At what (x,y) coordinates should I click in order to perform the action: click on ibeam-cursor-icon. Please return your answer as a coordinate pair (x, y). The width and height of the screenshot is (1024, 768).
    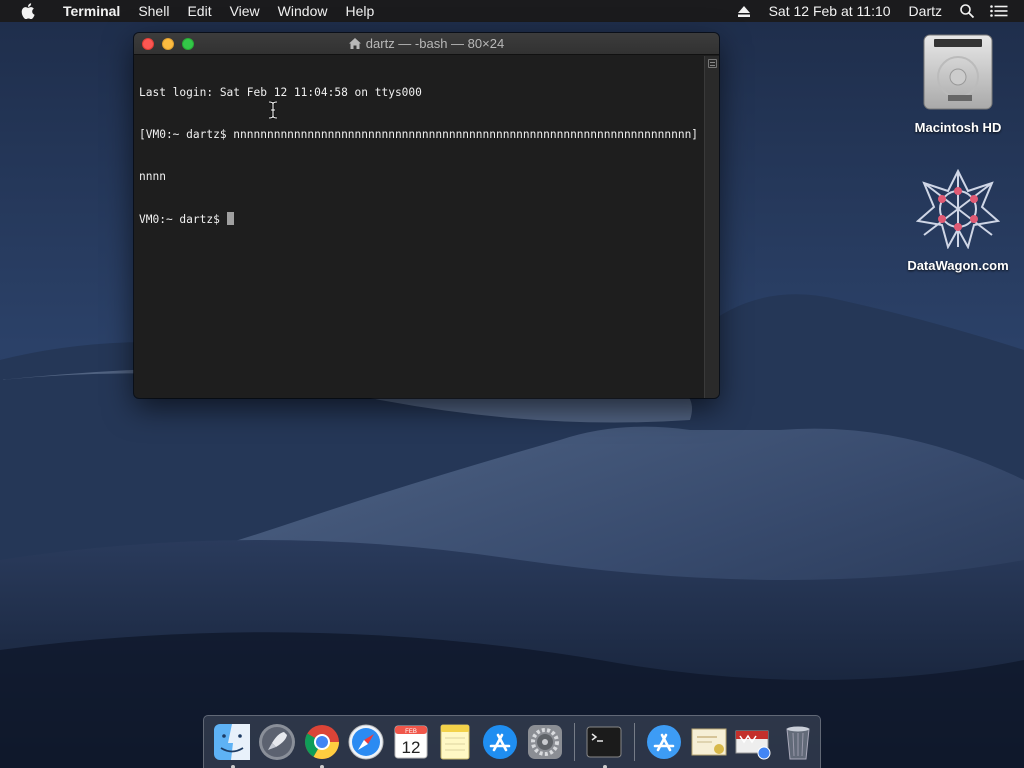
    Looking at the image, I should click on (273, 110).